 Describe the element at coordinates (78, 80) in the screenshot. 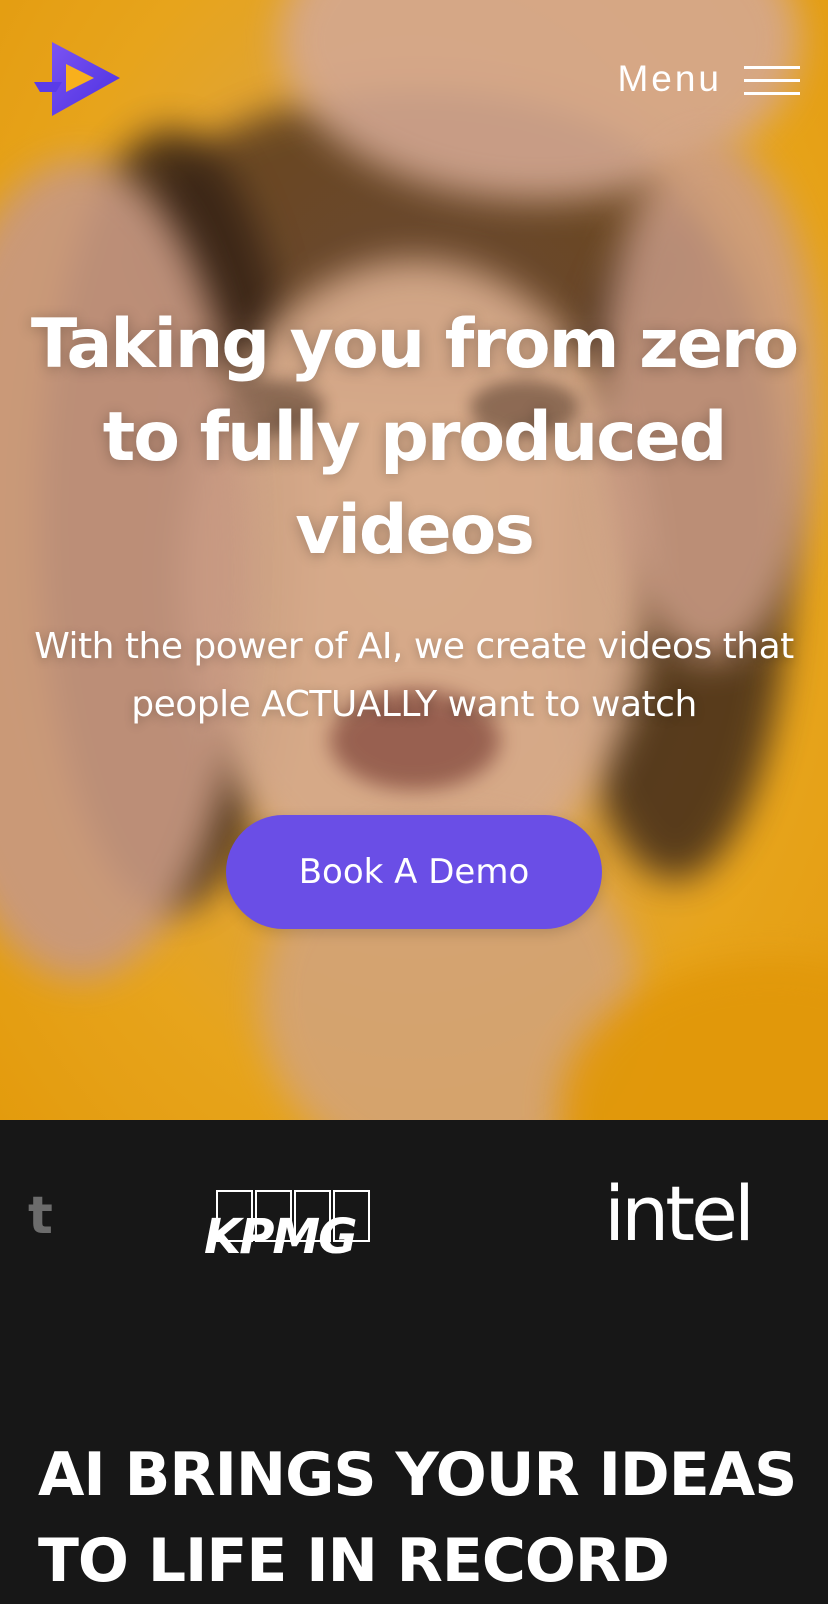

I see `play-logo-icon` at that location.